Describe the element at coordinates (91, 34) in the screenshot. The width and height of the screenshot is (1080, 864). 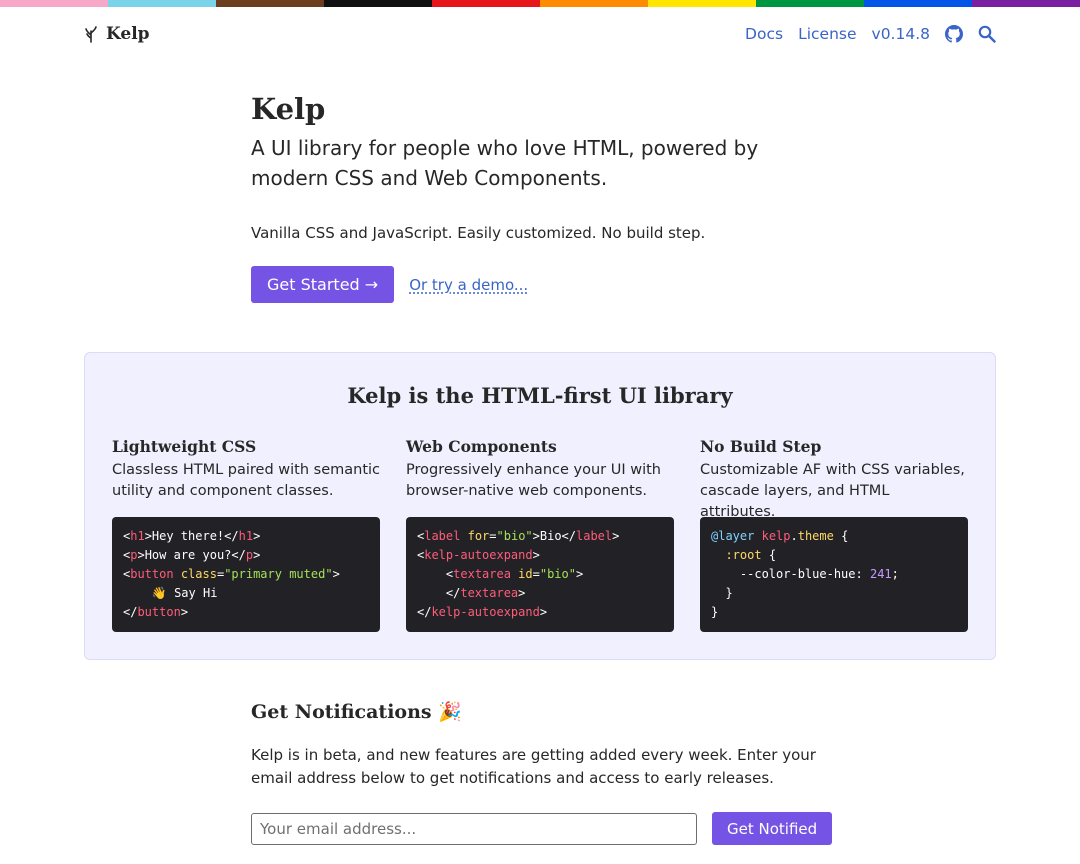
I see `kelp-leaf-icon` at that location.